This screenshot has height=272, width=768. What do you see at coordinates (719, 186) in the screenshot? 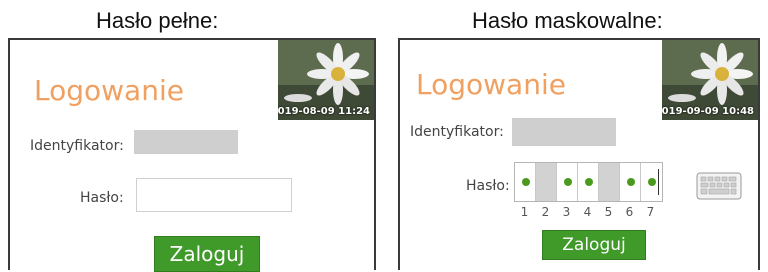
I see `keyboard-icon` at bounding box center [719, 186].